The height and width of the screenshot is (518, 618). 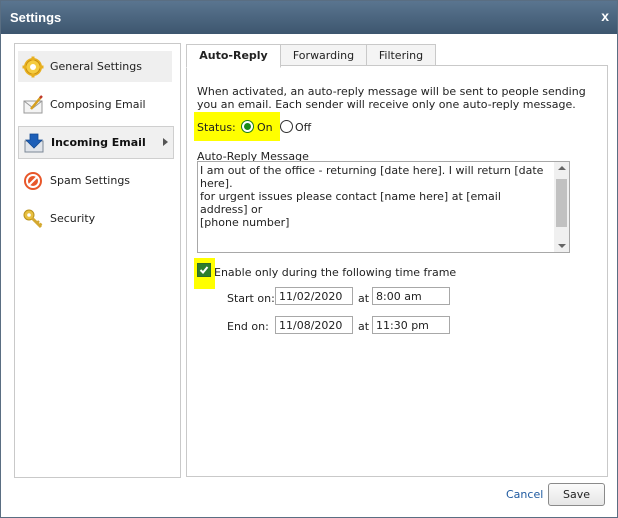 I want to click on incoming-icon, so click(x=34, y=143).